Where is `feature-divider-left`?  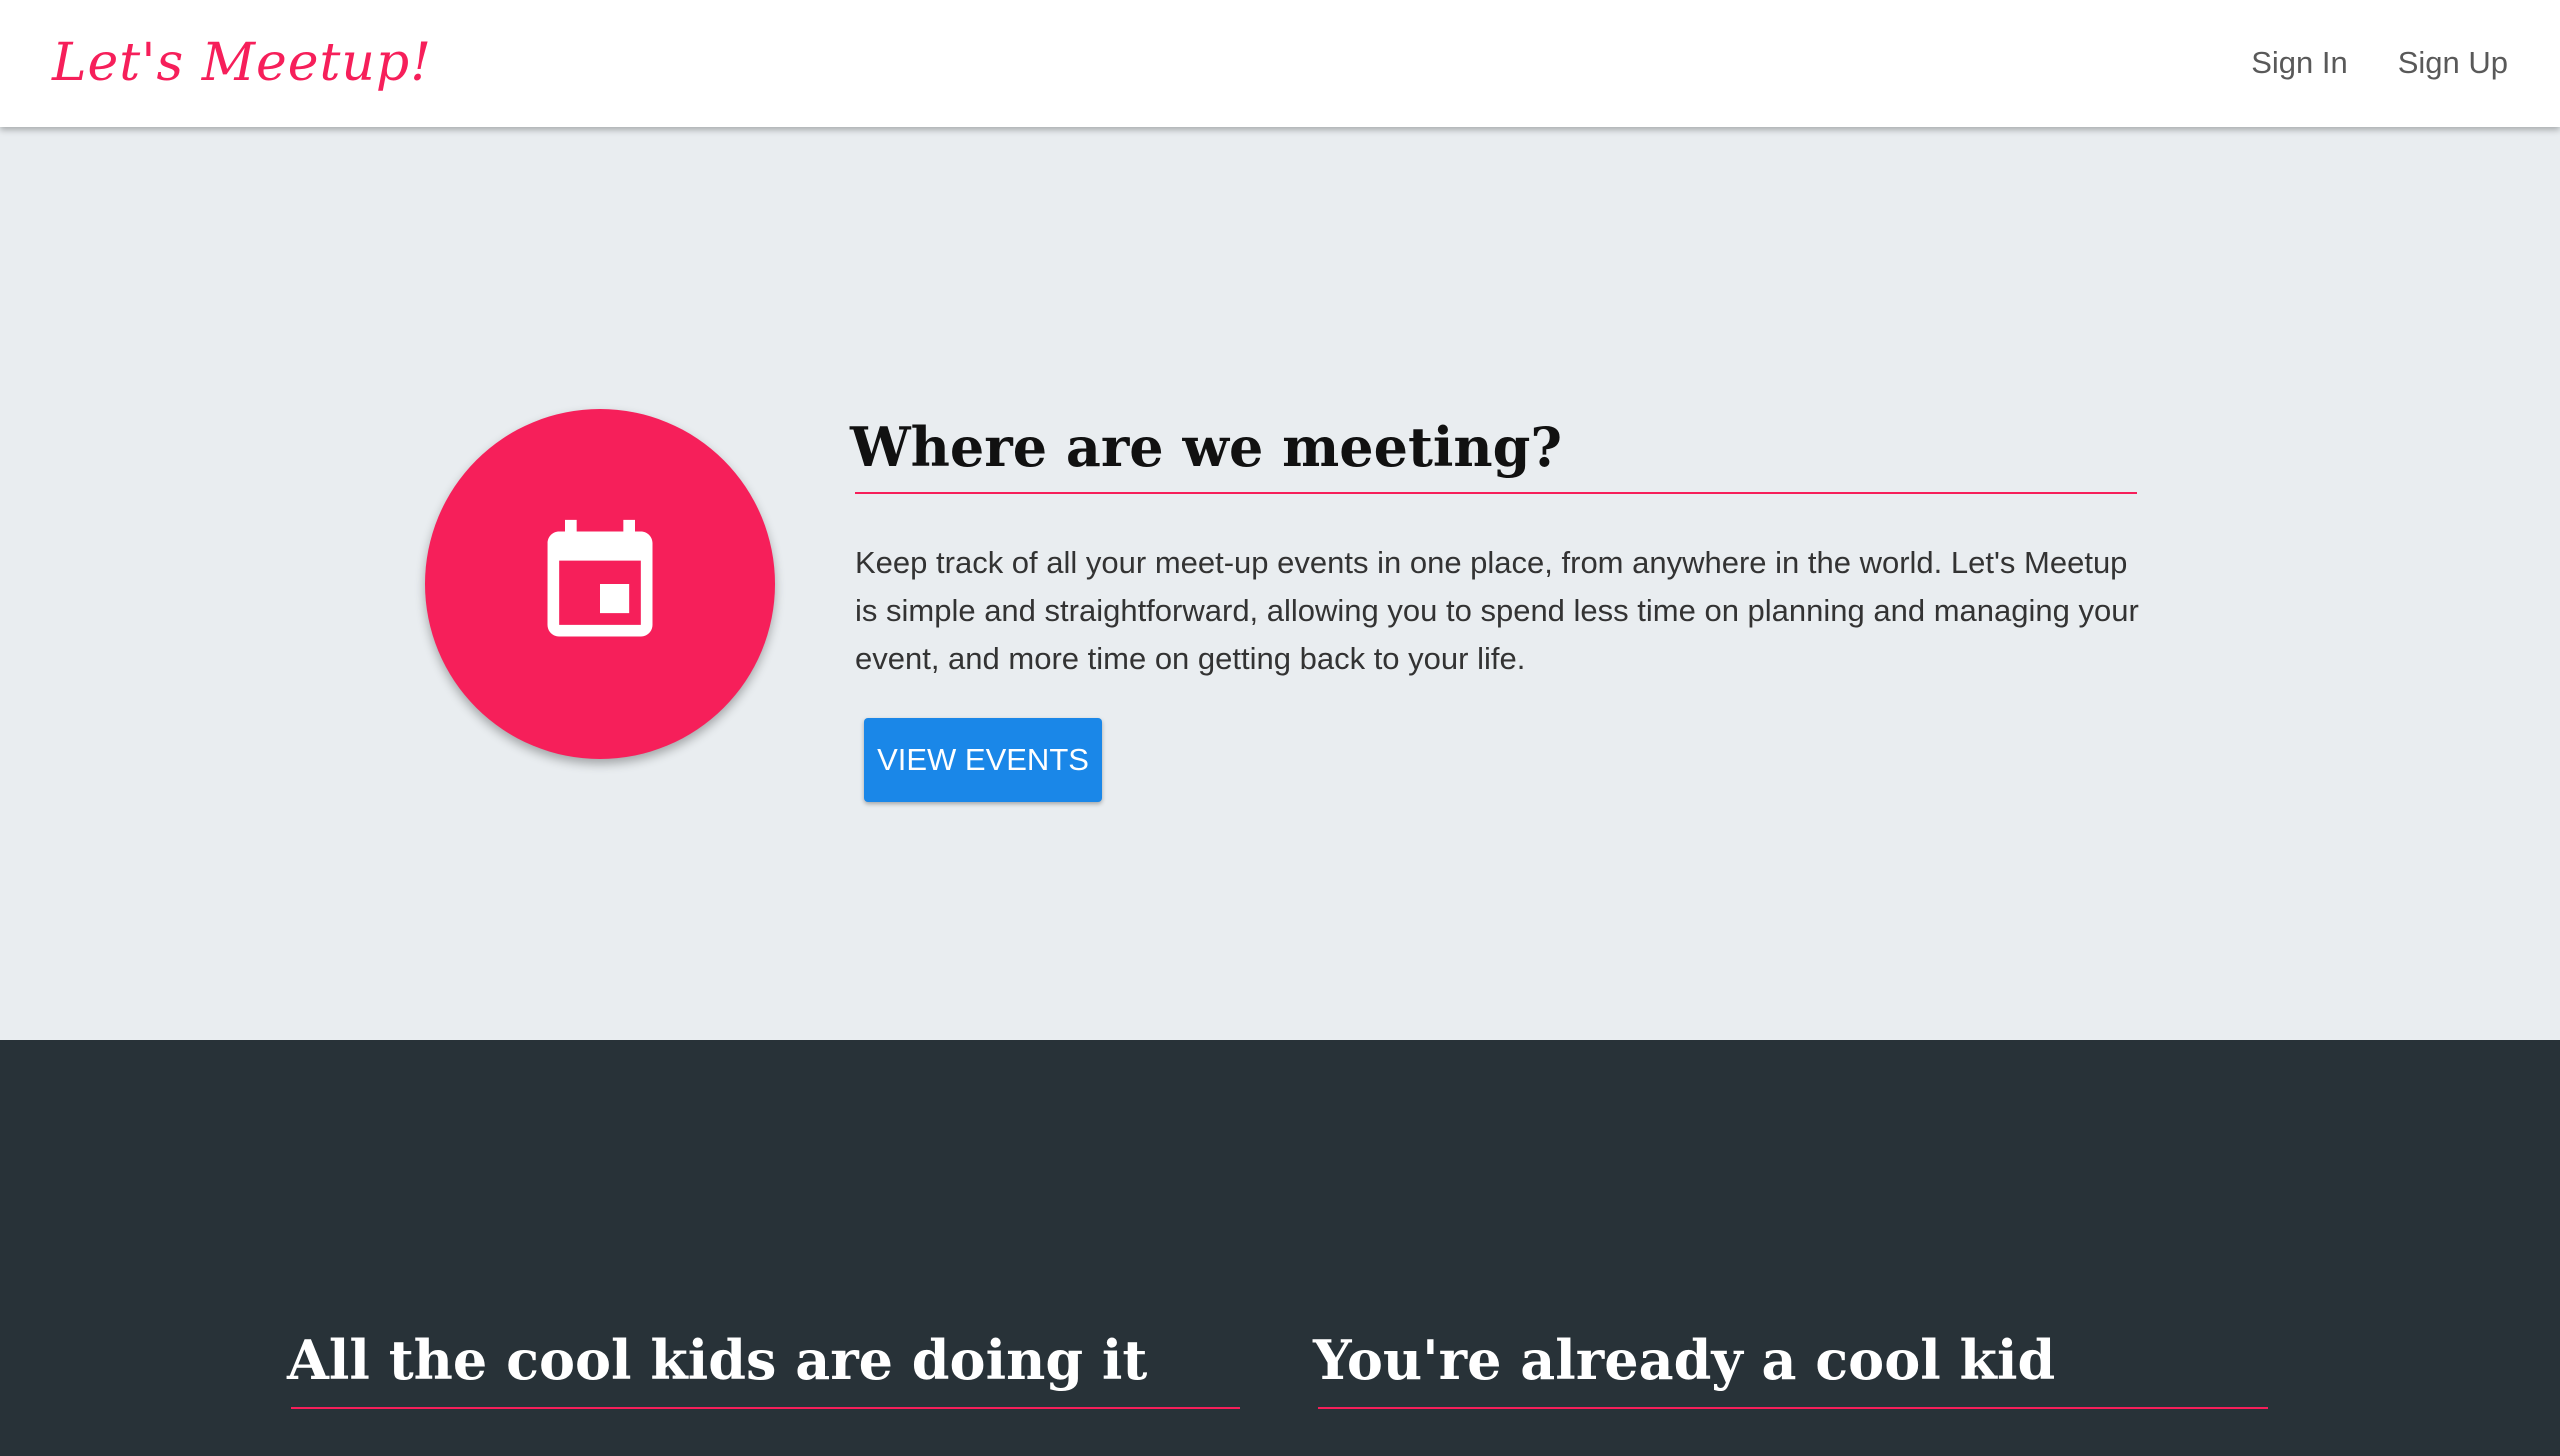
feature-divider-left is located at coordinates (765, 1408).